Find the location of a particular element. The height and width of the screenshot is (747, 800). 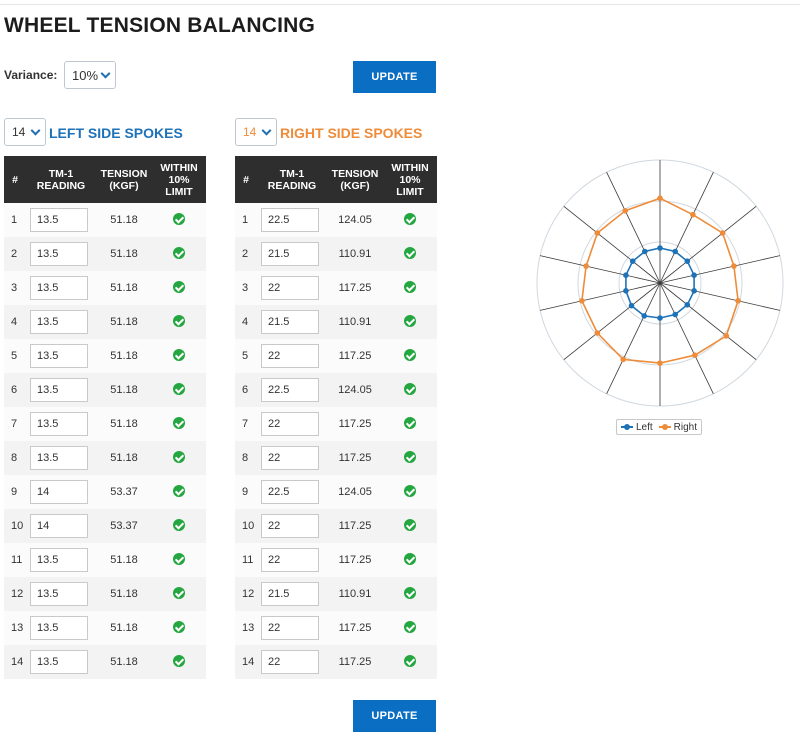

reading-cell: 13.5 is located at coordinates (61, 424).